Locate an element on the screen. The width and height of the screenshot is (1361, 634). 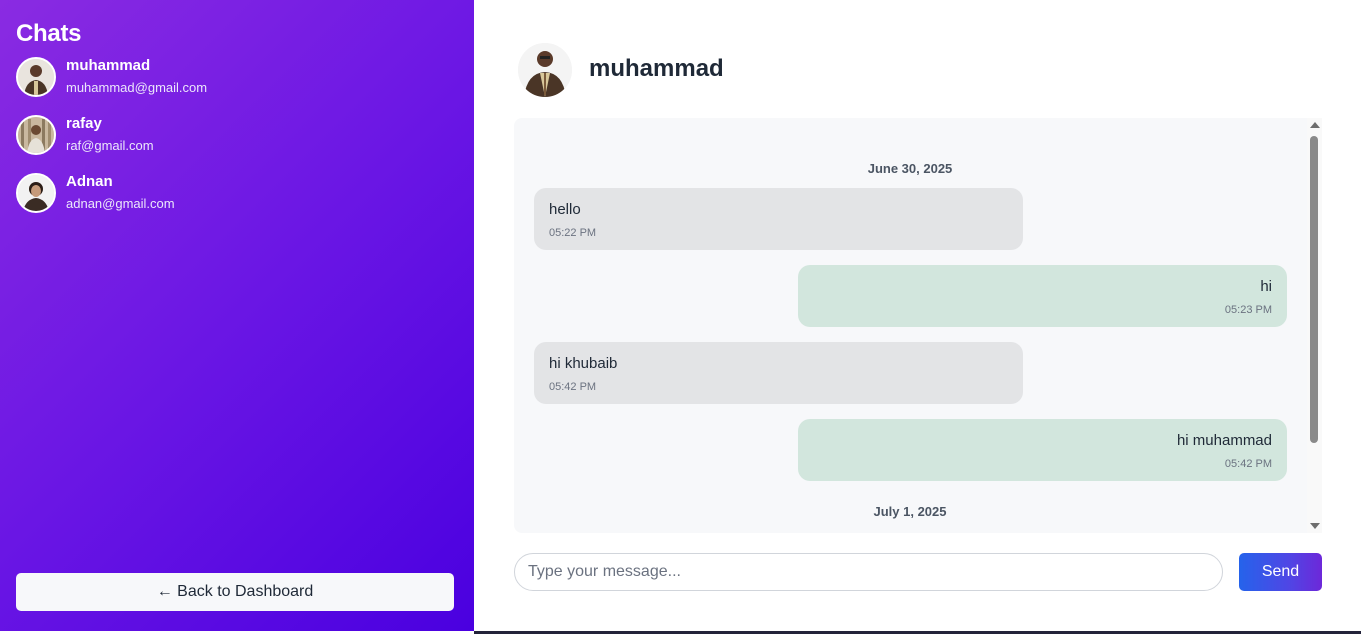
message-input is located at coordinates (868, 572).